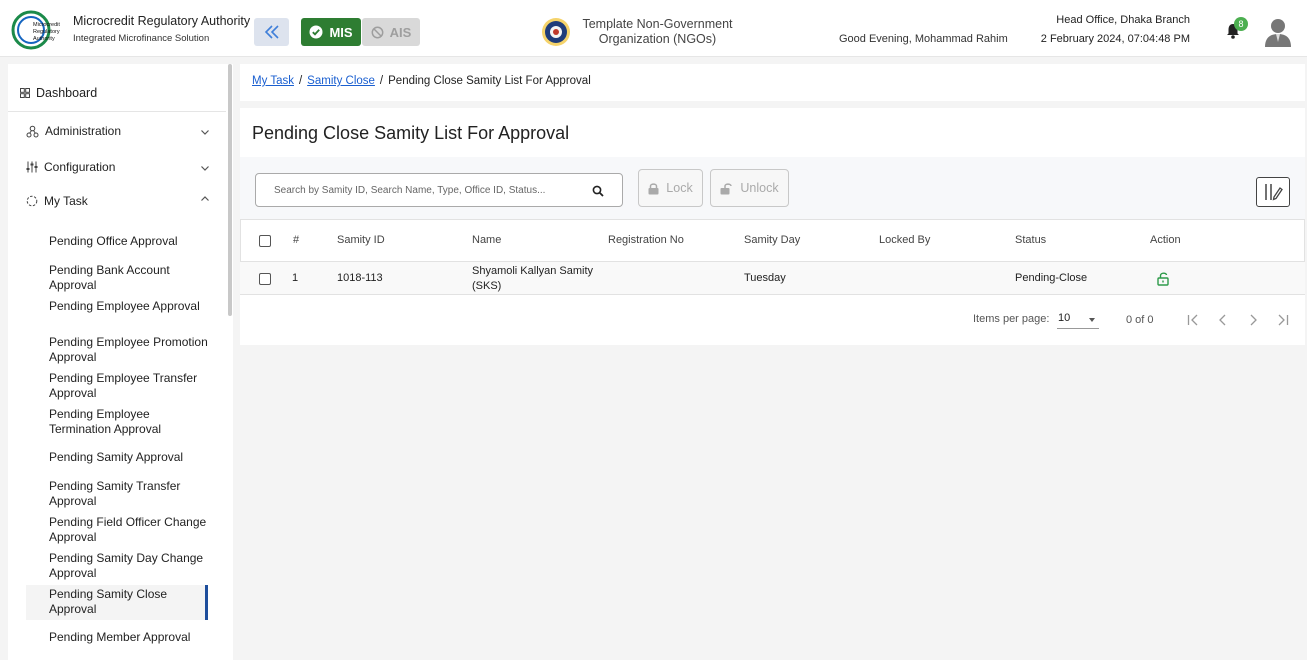  Describe the element at coordinates (598, 191) in the screenshot. I see `search-icon` at that location.